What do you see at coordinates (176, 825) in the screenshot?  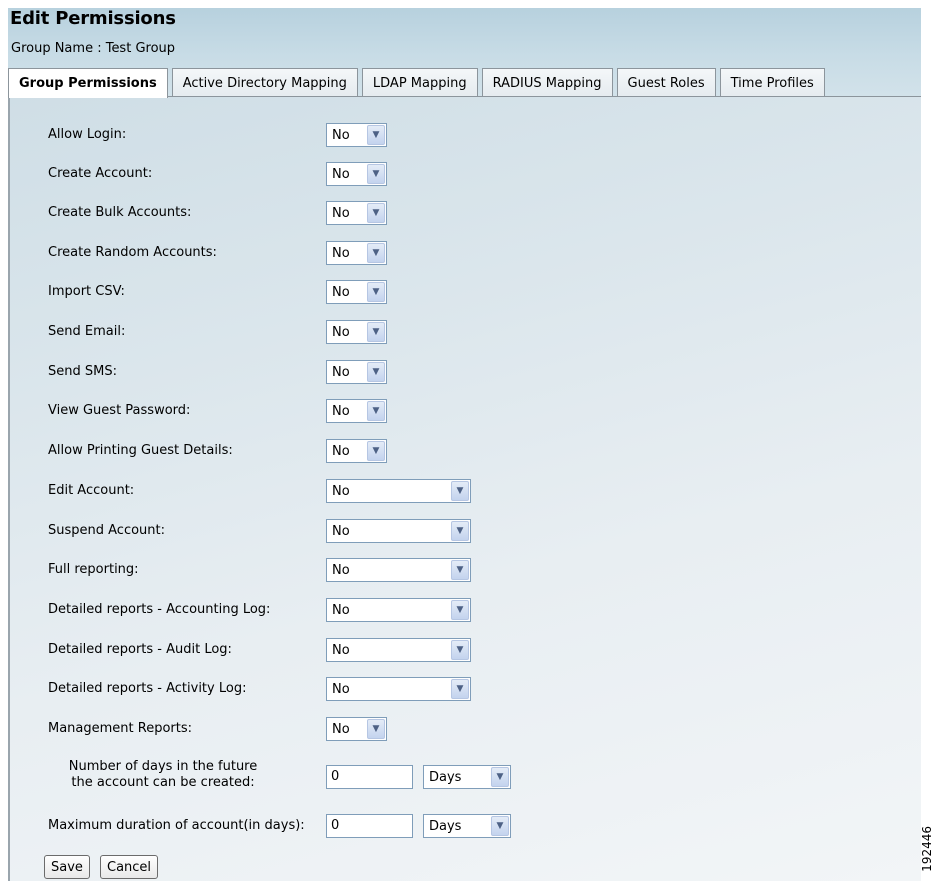 I see `max-duration-label: Maximum duration of account(in days):` at bounding box center [176, 825].